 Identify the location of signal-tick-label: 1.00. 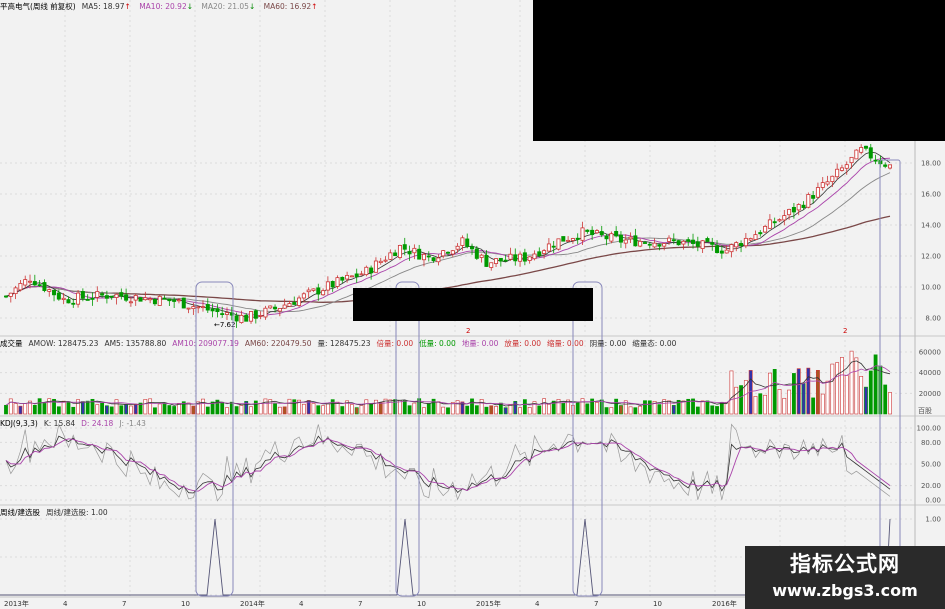
(933, 520).